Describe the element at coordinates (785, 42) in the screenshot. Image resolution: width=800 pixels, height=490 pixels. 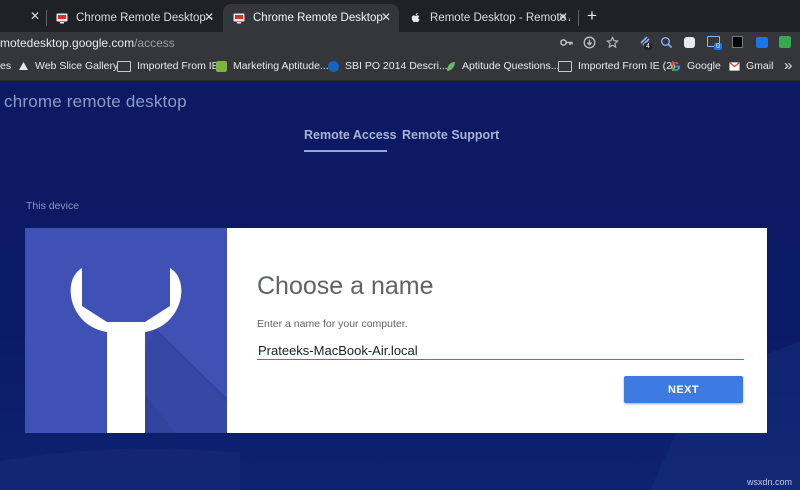
I see `extension-green-icon` at that location.